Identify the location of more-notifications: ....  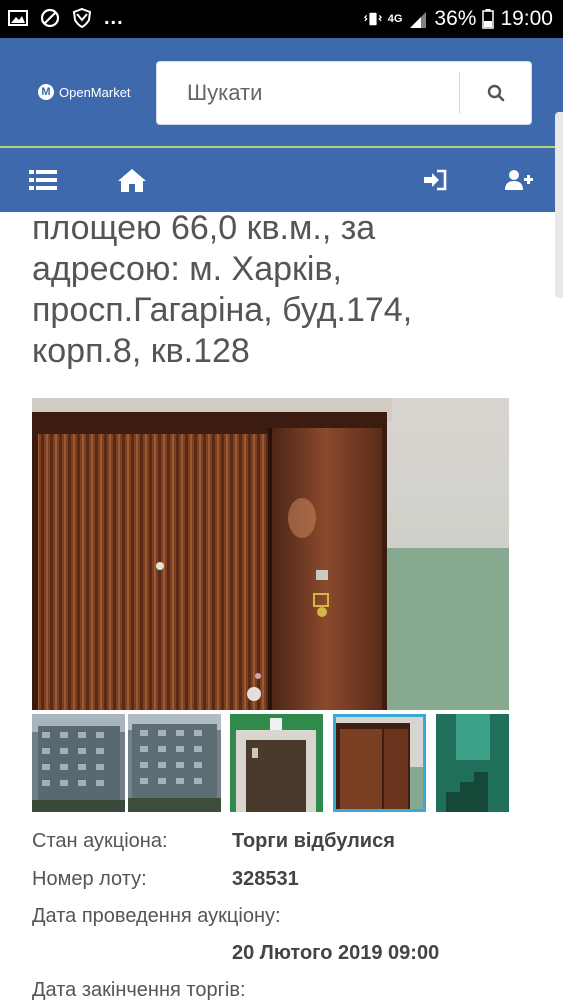
(114, 18).